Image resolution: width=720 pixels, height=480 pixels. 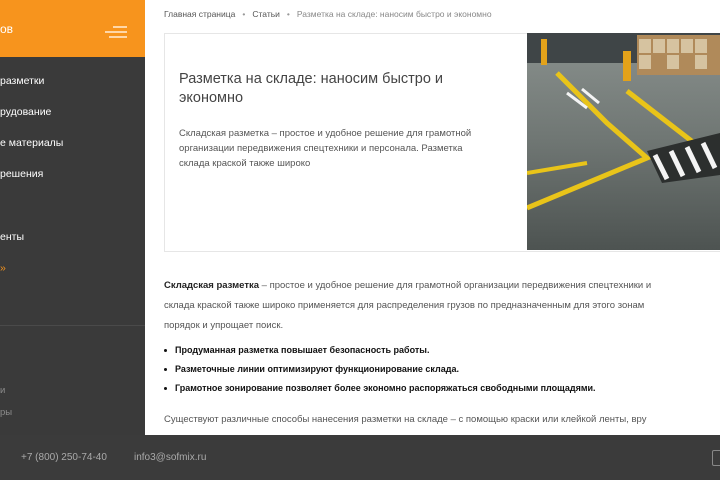 I want to click on warehouse-photo, so click(x=623, y=141).